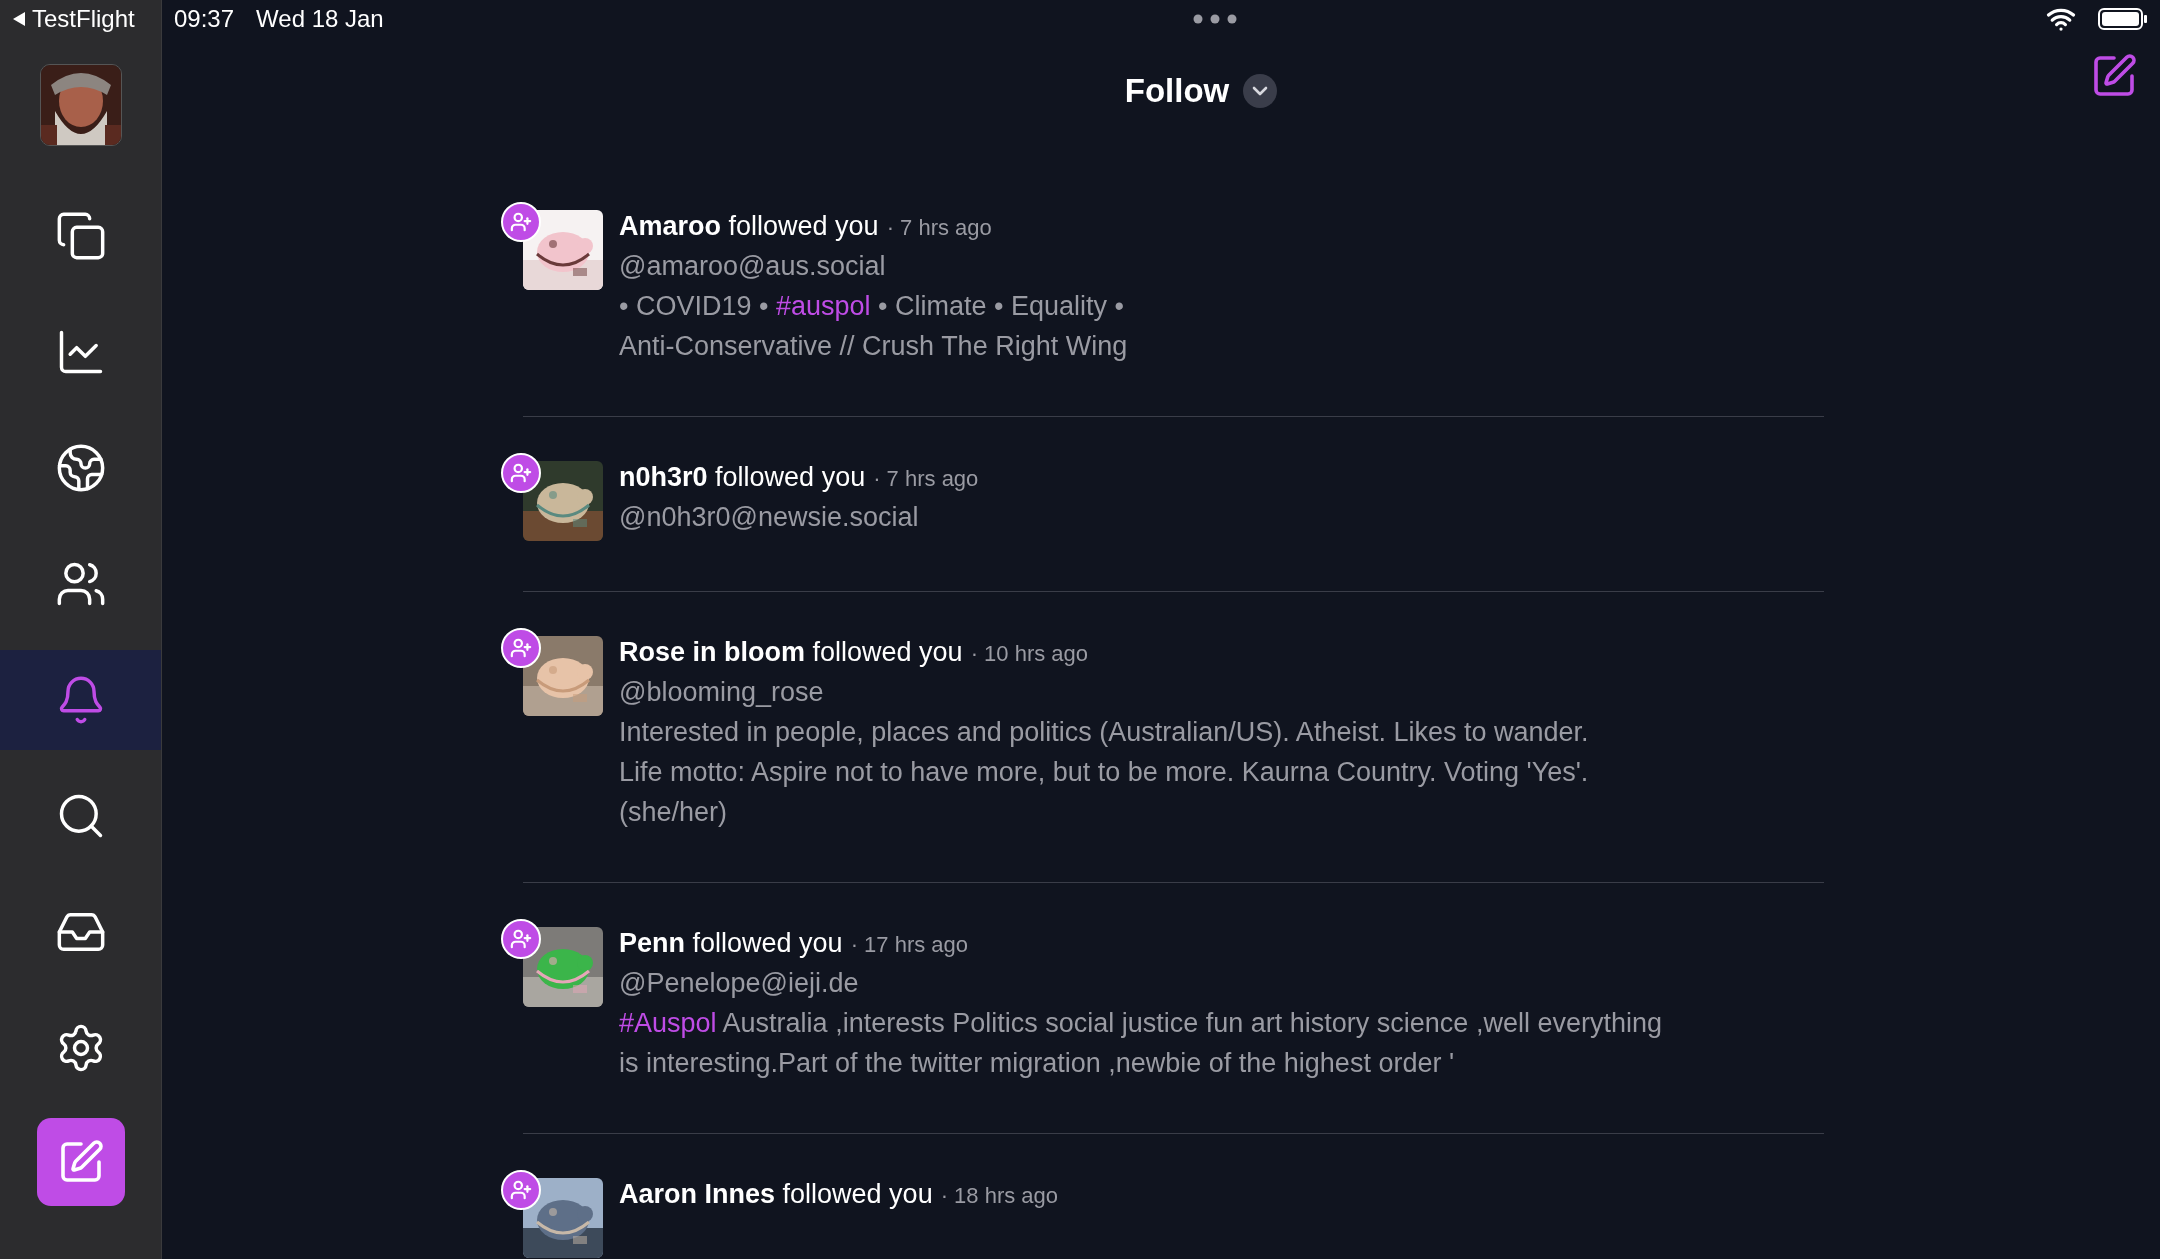 The height and width of the screenshot is (1259, 2160). Describe the element at coordinates (1177, 91) in the screenshot. I see `page-title: Follow` at that location.